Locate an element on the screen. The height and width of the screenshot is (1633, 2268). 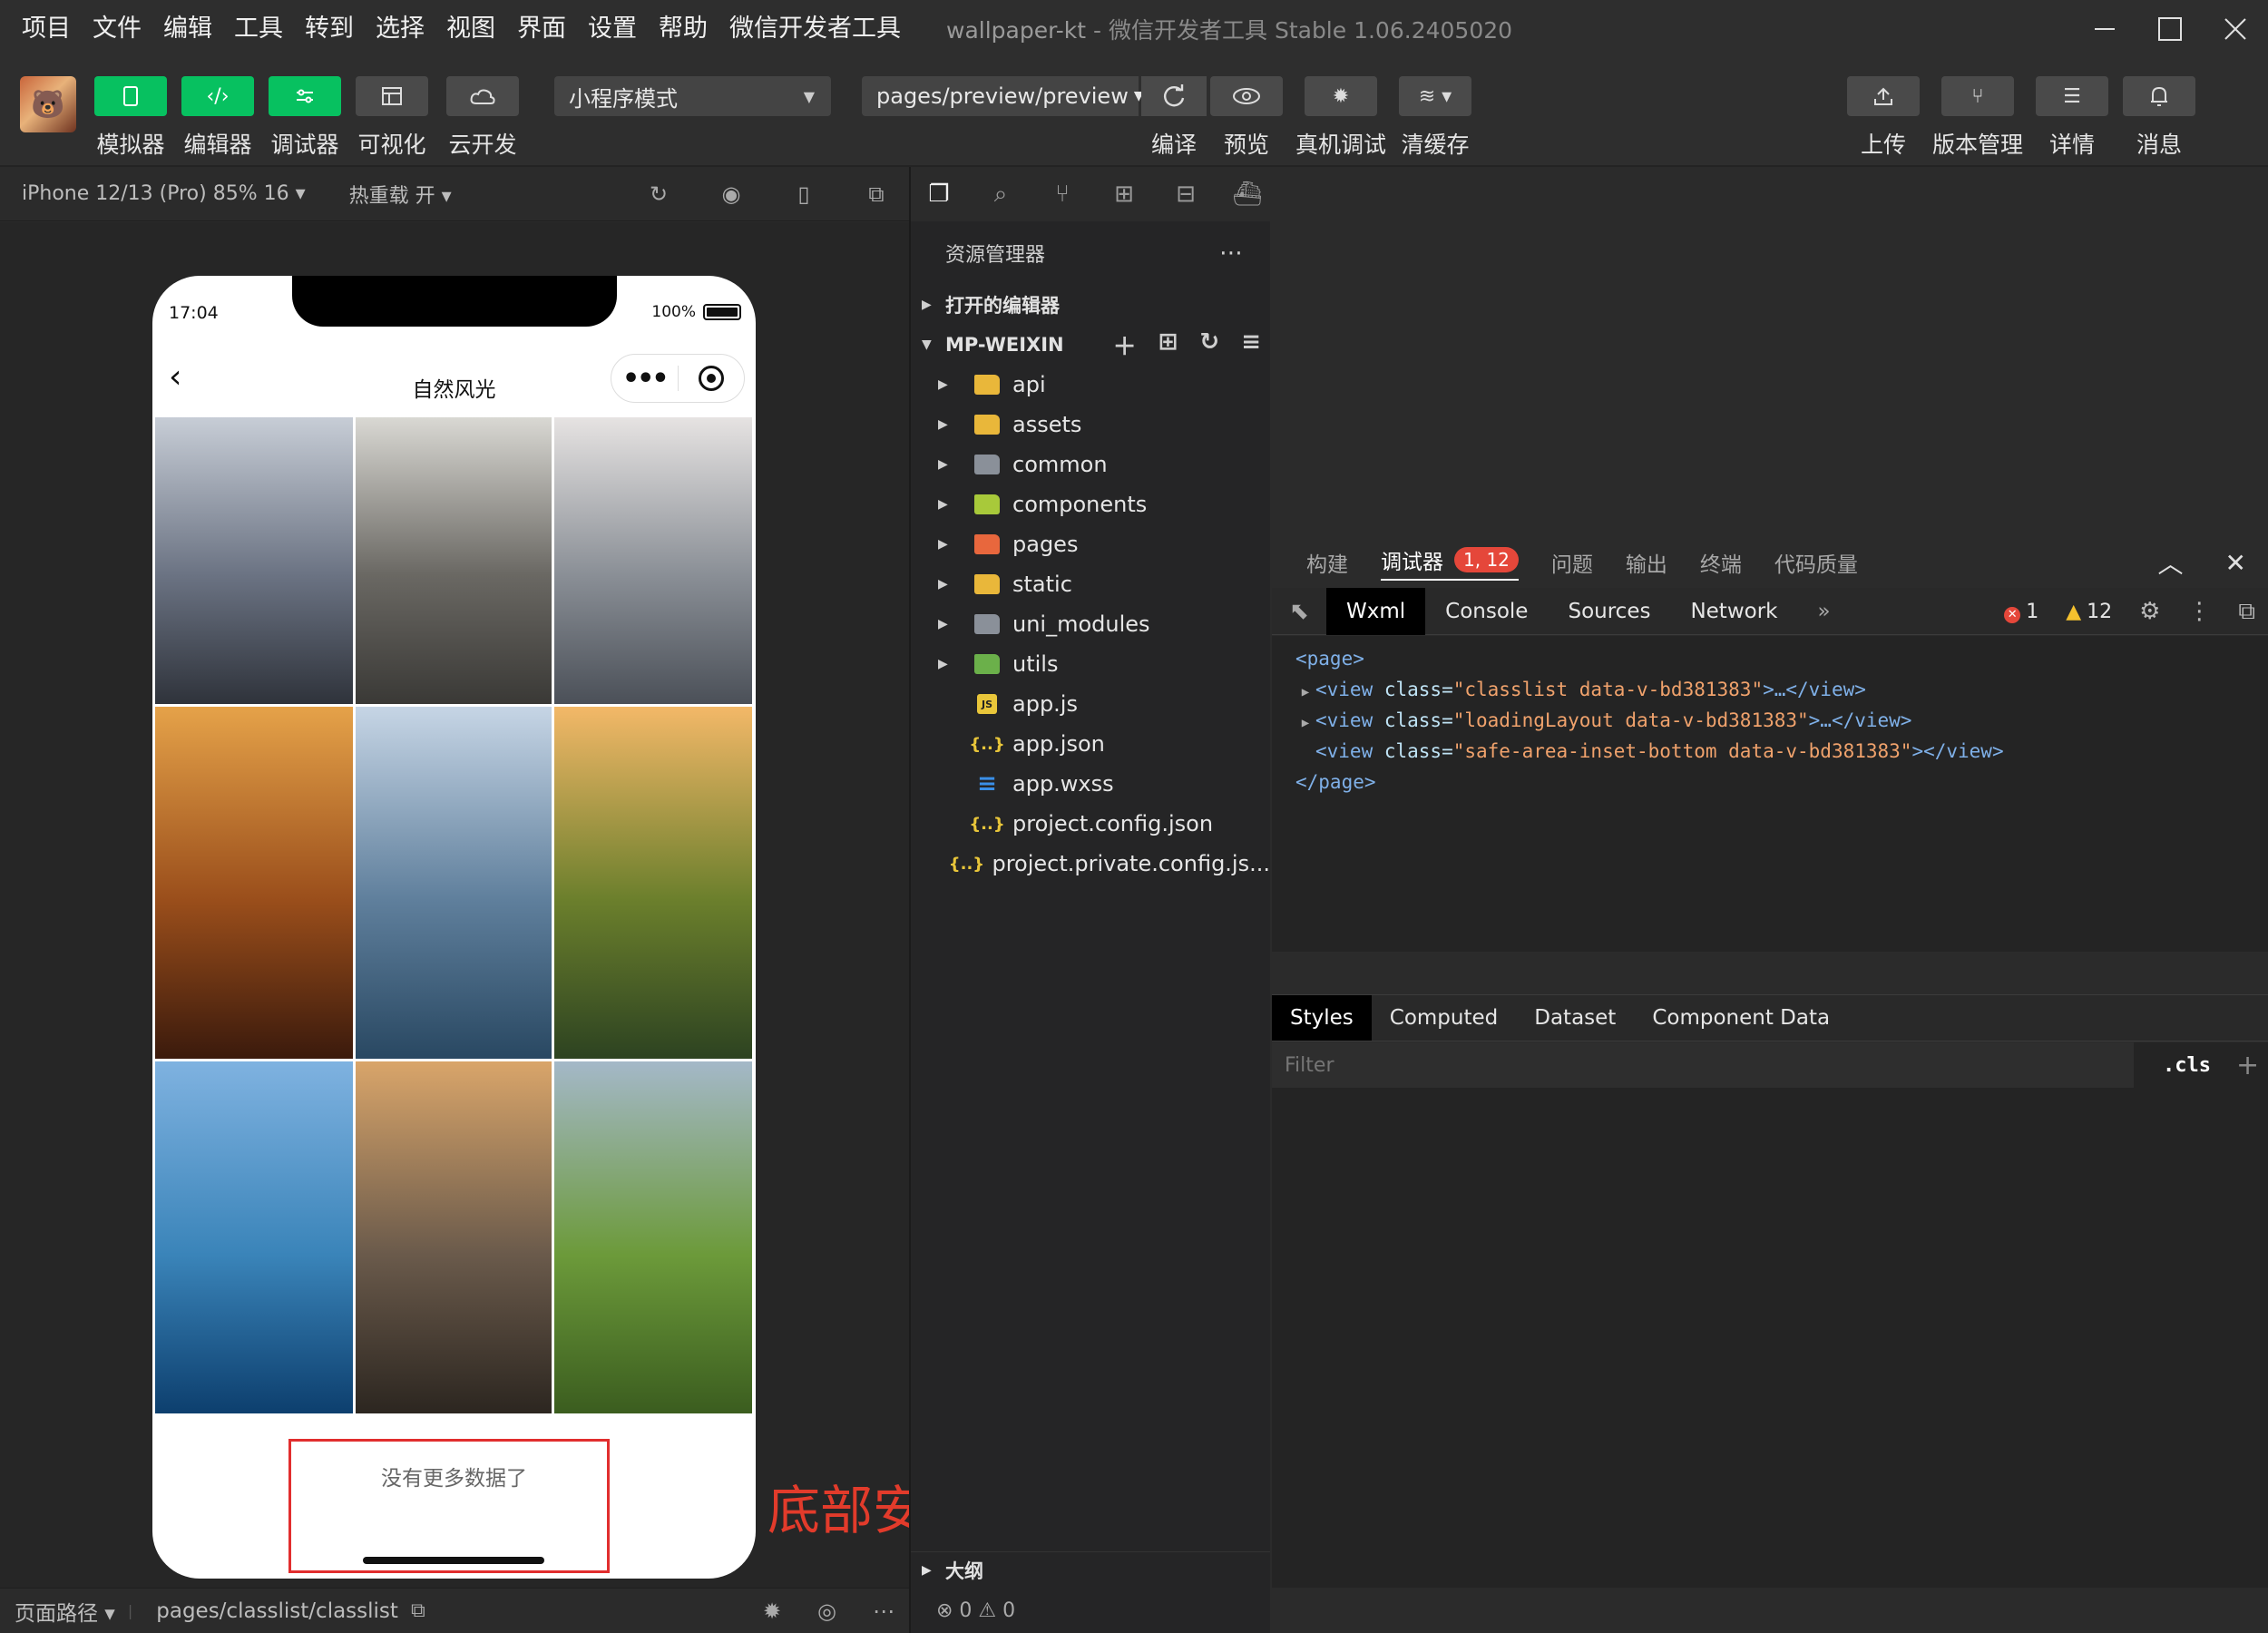
eye-icon: ◎ is located at coordinates (827, 1611).